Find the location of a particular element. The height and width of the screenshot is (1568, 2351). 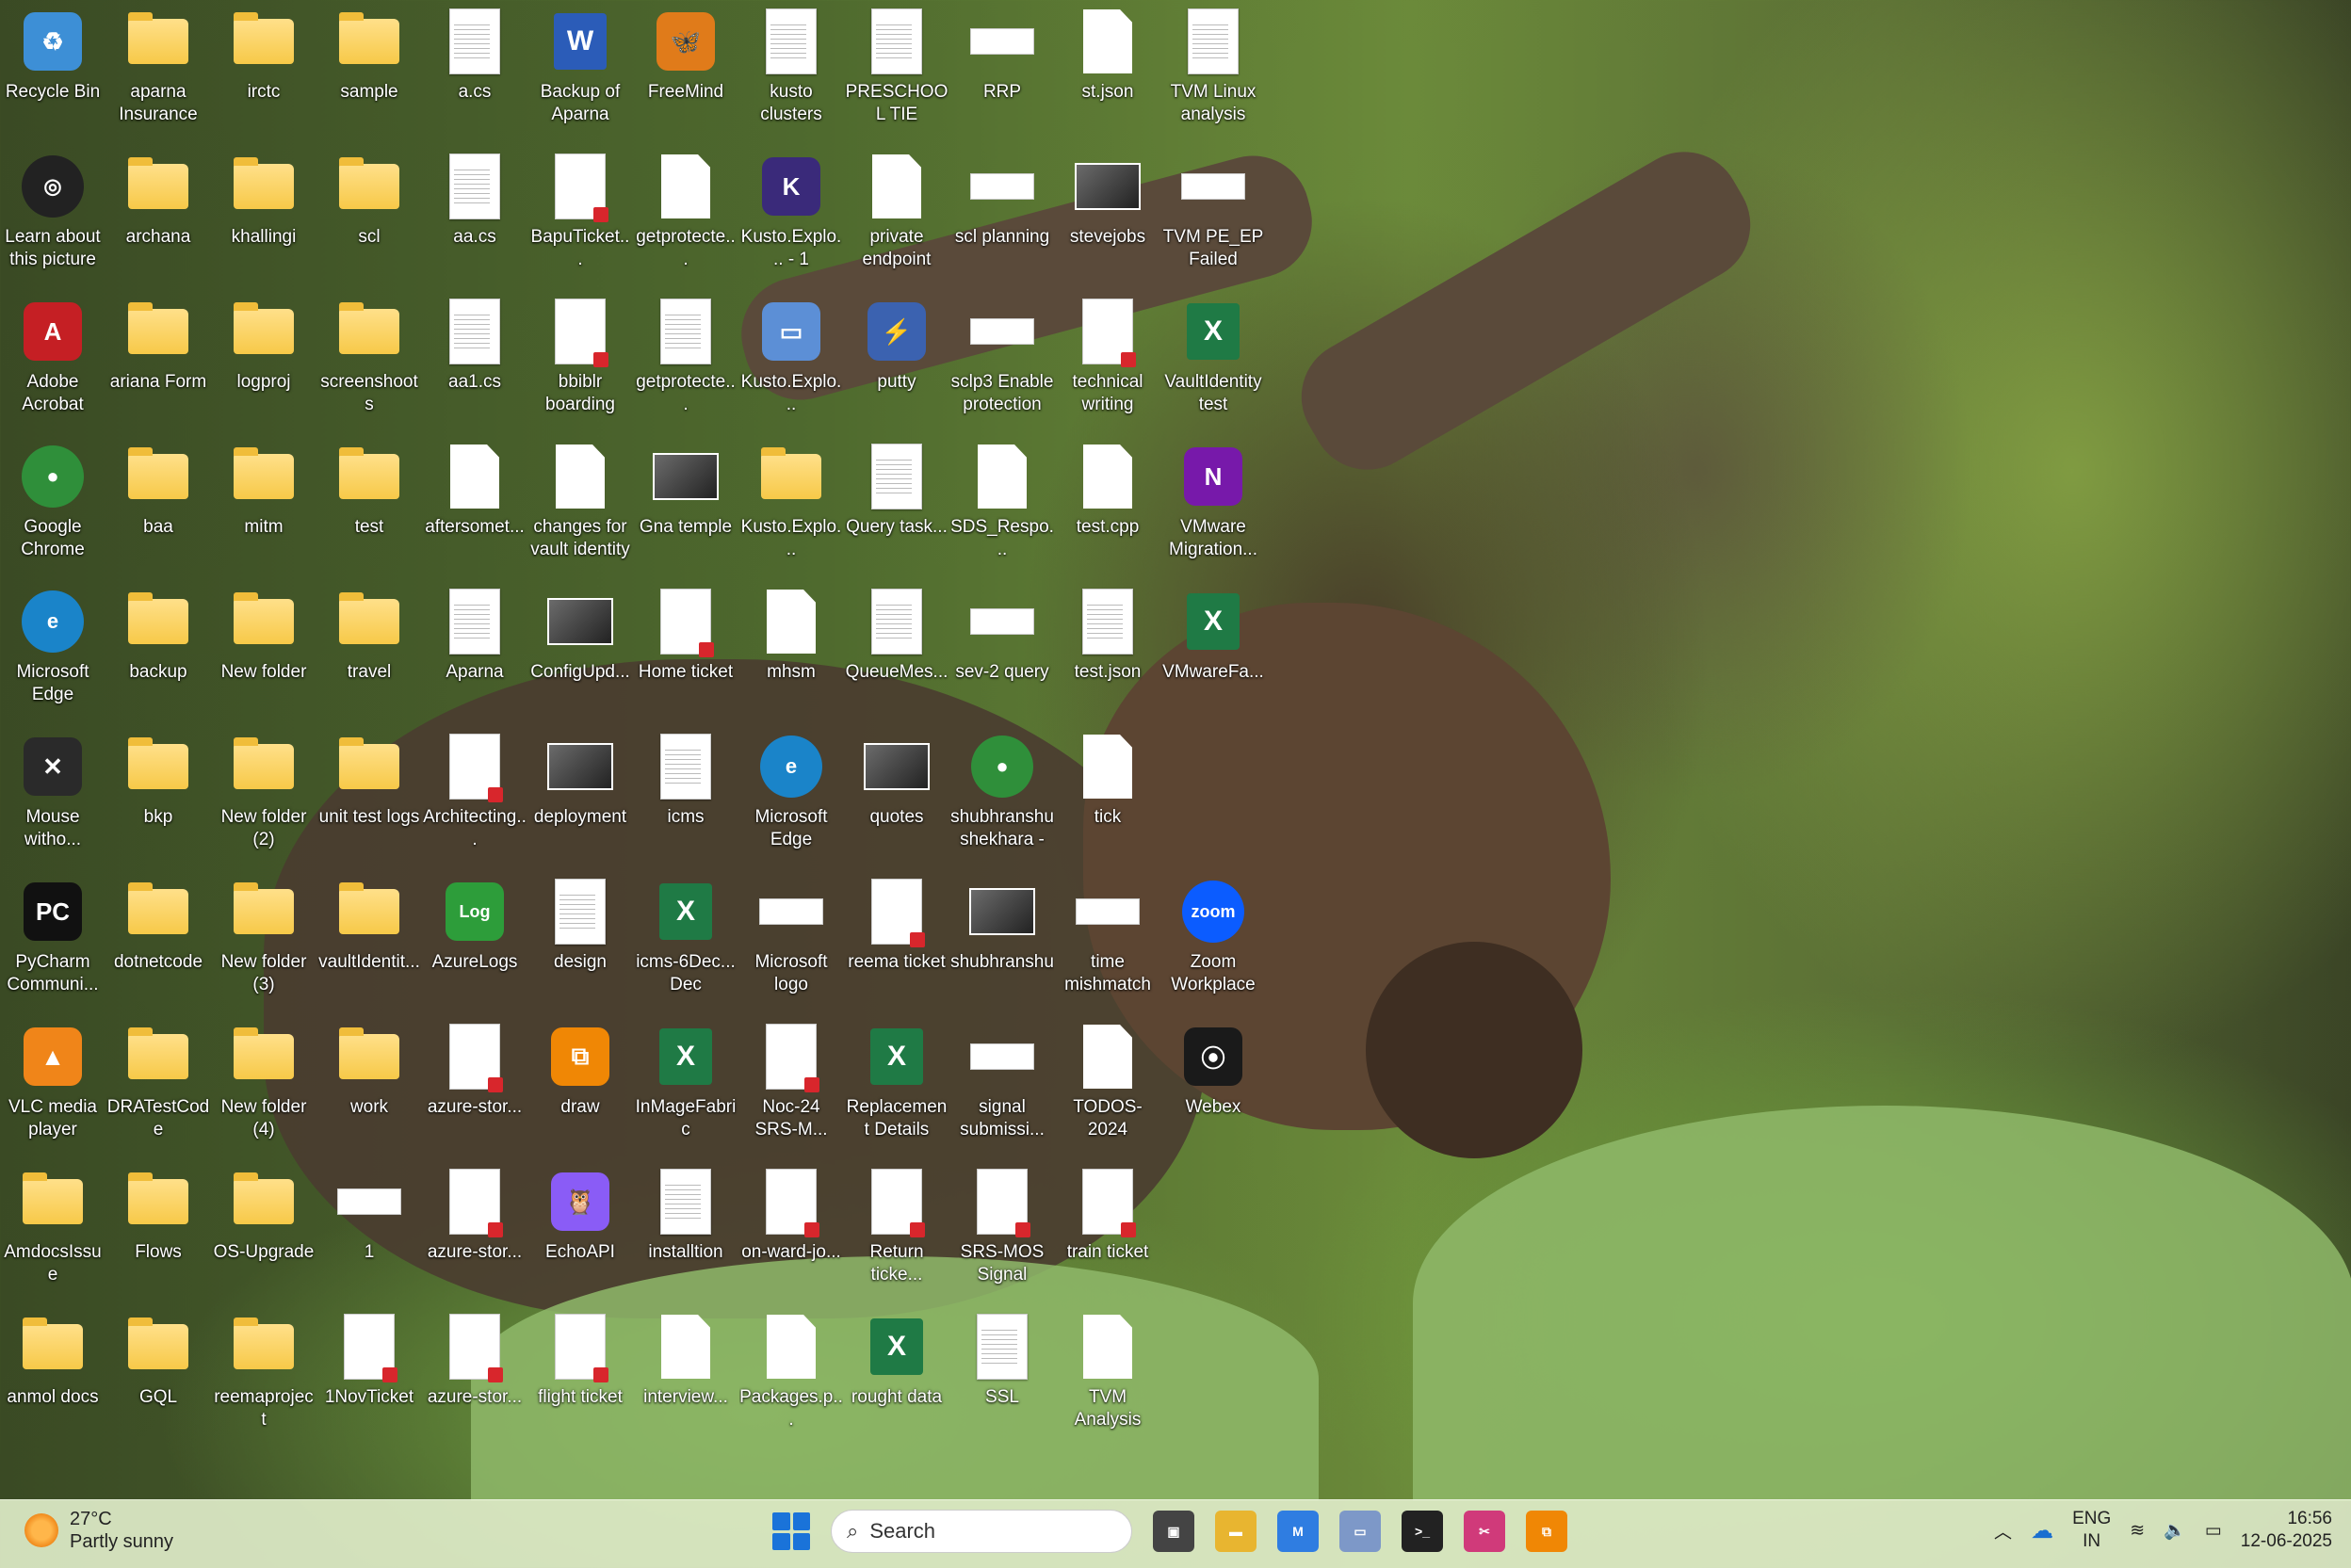

desktop-icon: New folder (3) is located at coordinates (263, 944).